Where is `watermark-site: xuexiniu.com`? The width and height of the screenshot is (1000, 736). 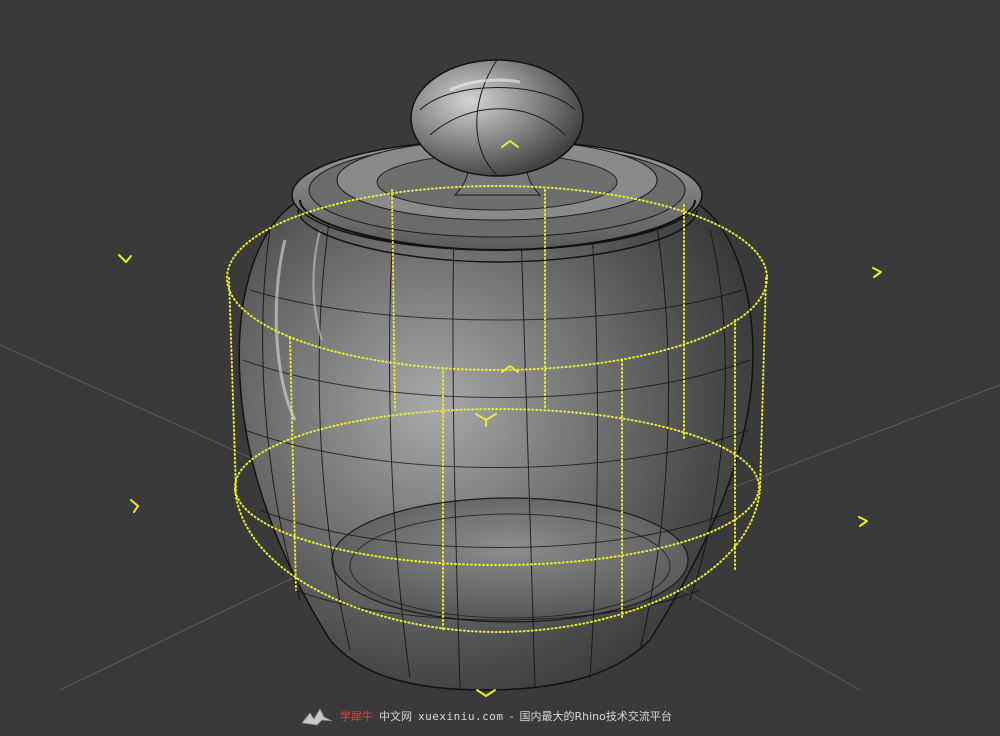
watermark-site: xuexiniu.com is located at coordinates (461, 716).